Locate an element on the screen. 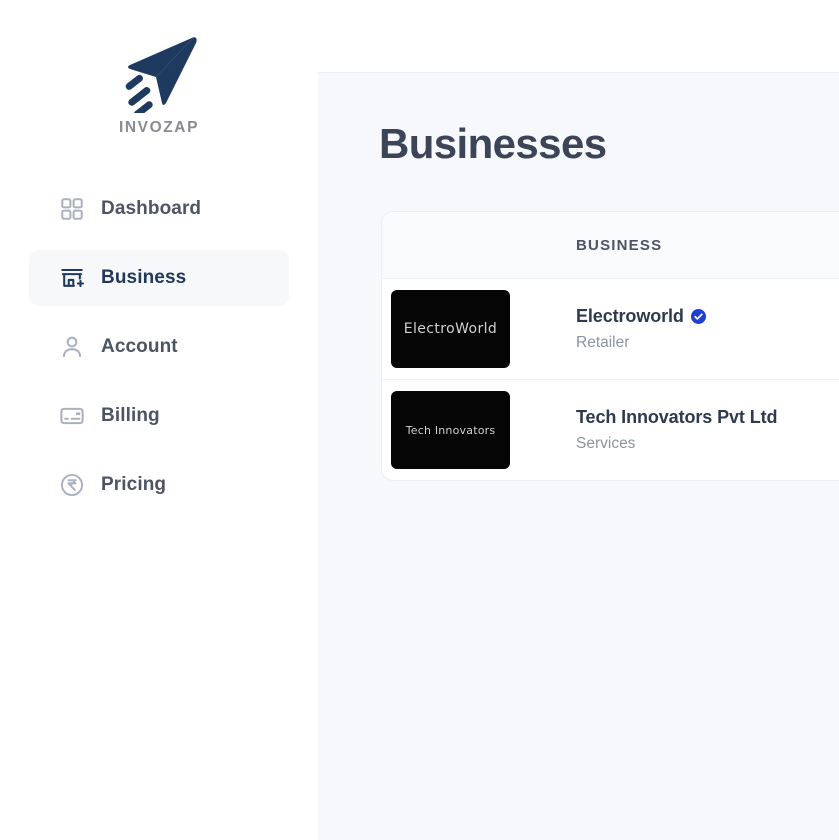  page-title: Businesses is located at coordinates (493, 143).